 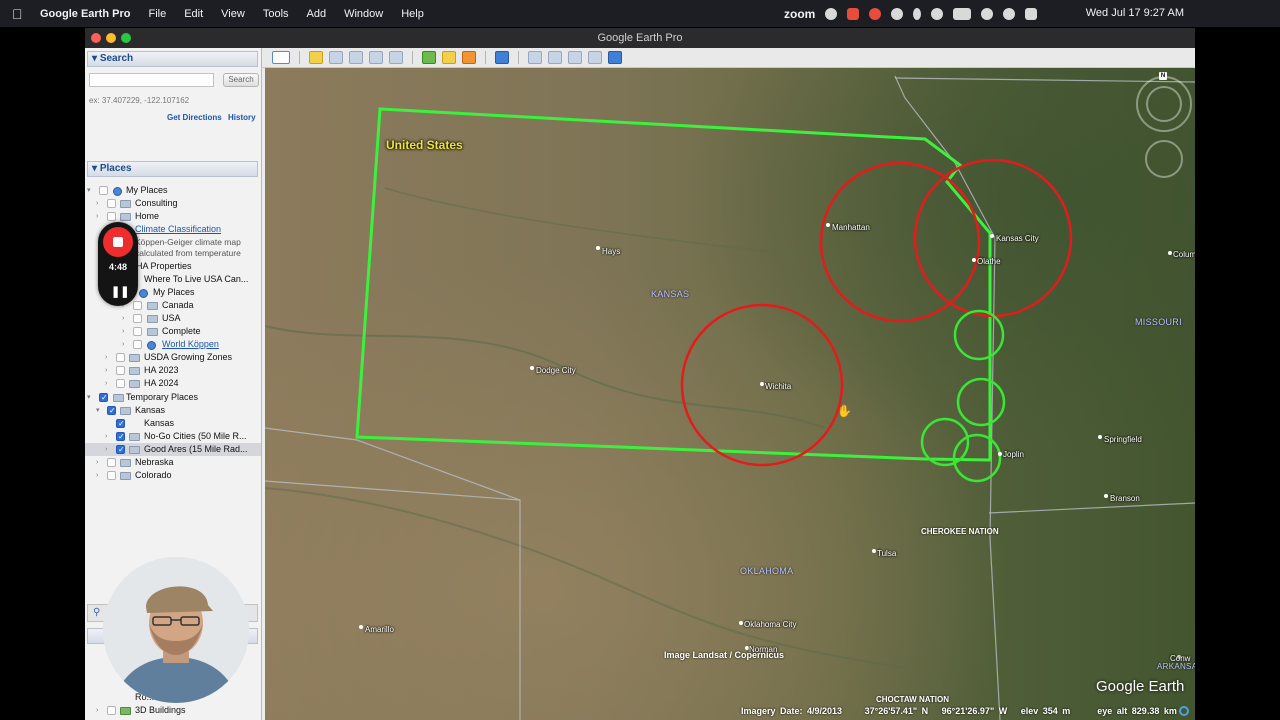 What do you see at coordinates (118, 242) in the screenshot?
I see `stop-recording-button` at bounding box center [118, 242].